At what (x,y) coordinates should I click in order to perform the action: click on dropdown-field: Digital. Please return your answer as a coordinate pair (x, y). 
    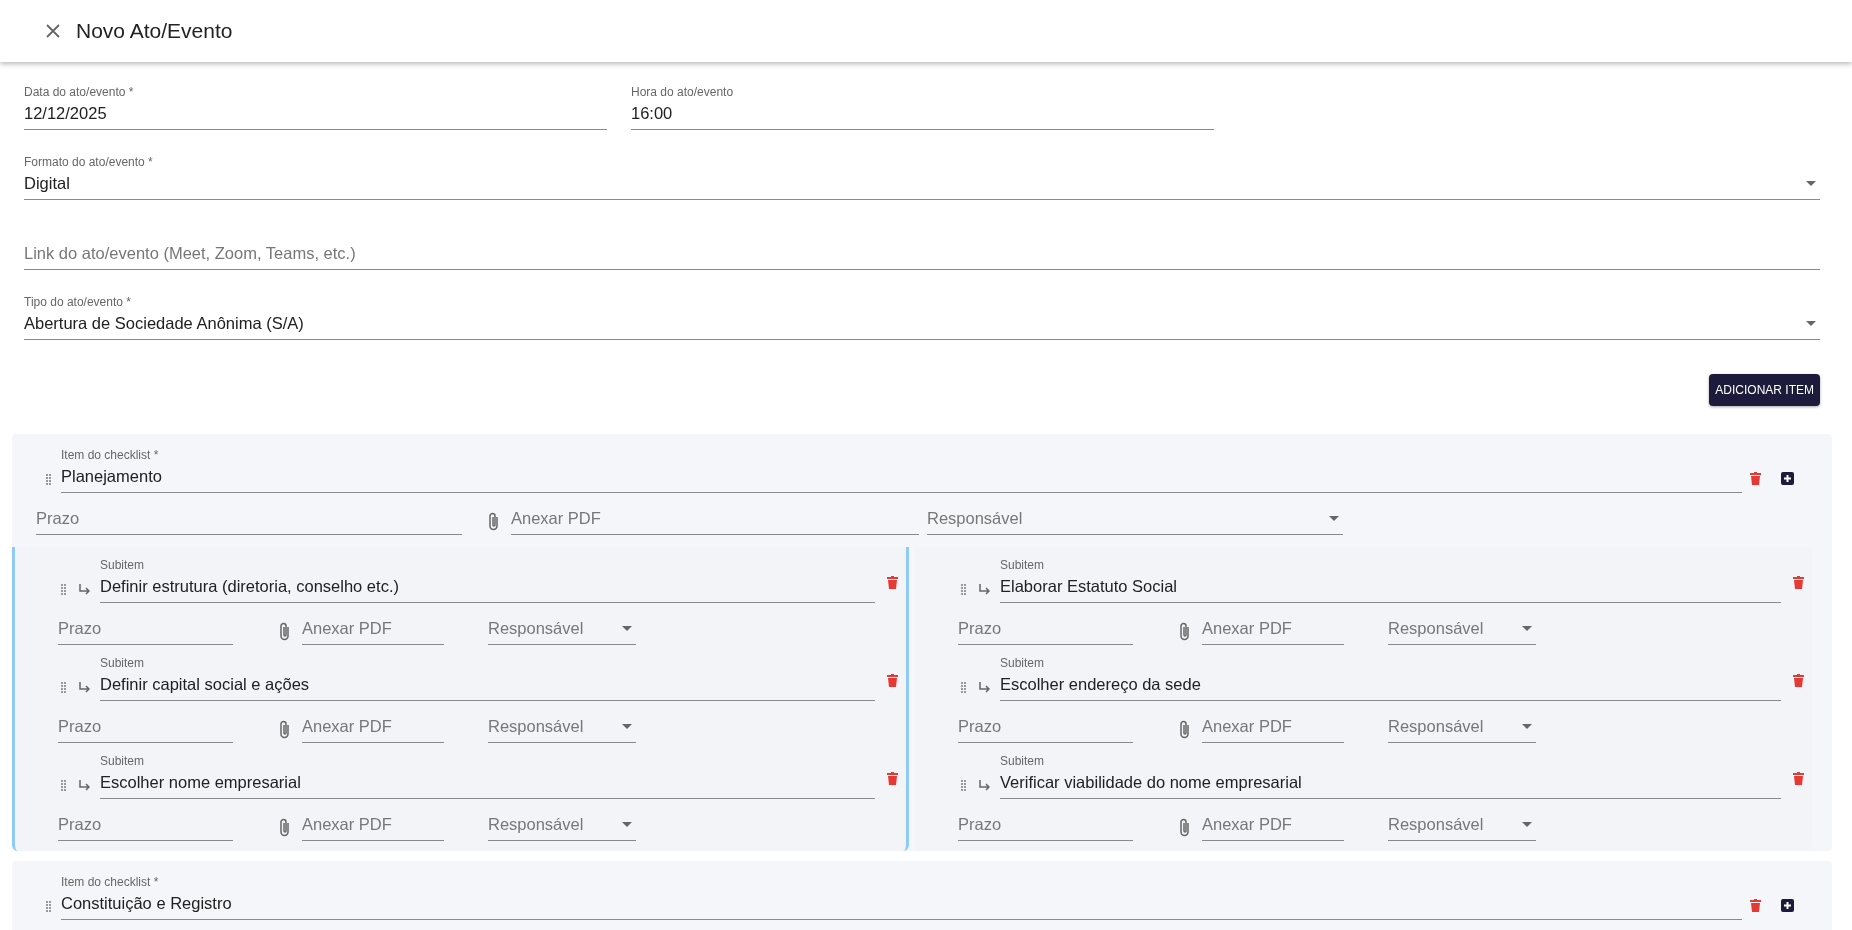
    Looking at the image, I should click on (922, 185).